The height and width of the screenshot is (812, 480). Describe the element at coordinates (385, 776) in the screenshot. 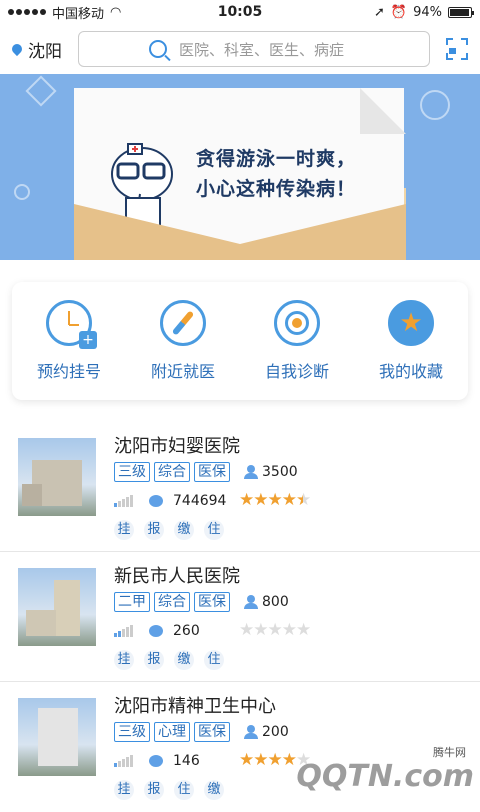

I see `watermark-logo: QQTN.com` at that location.